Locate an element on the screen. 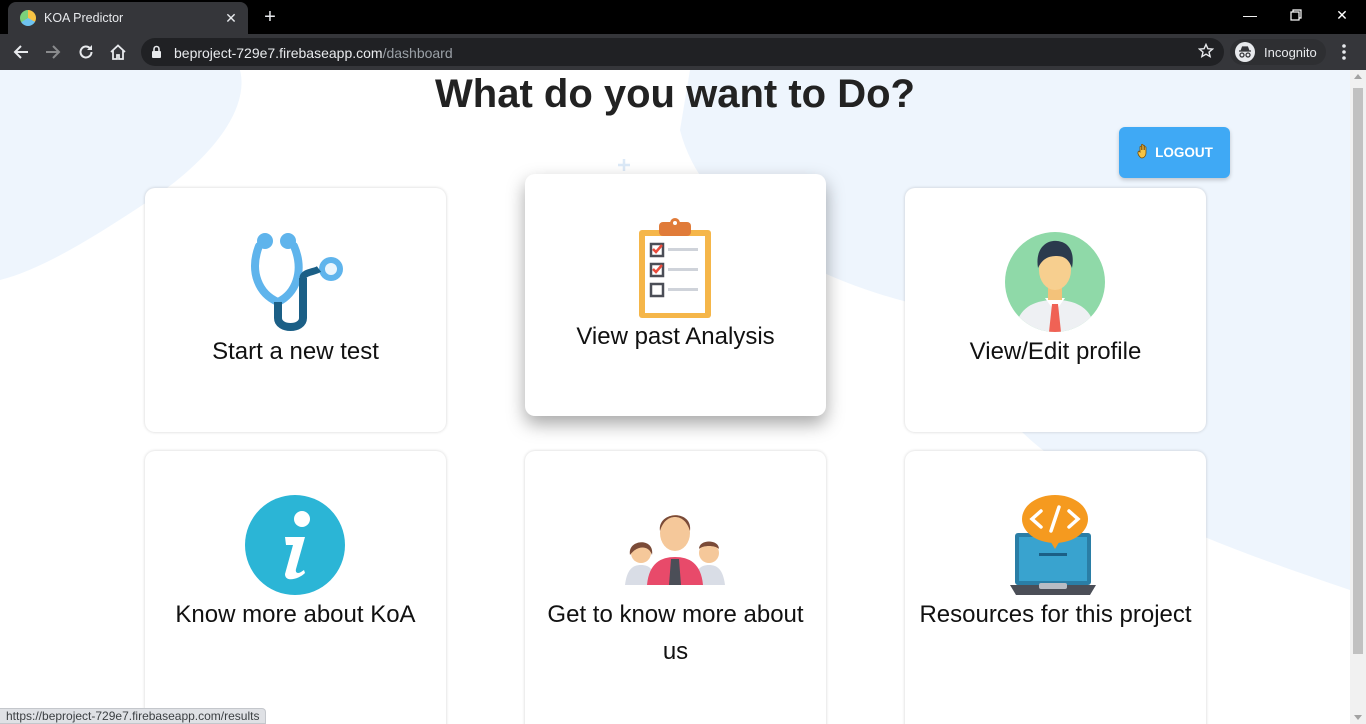 This screenshot has width=1366, height=724. resources-card: Resources for this project is located at coordinates (1055, 587).